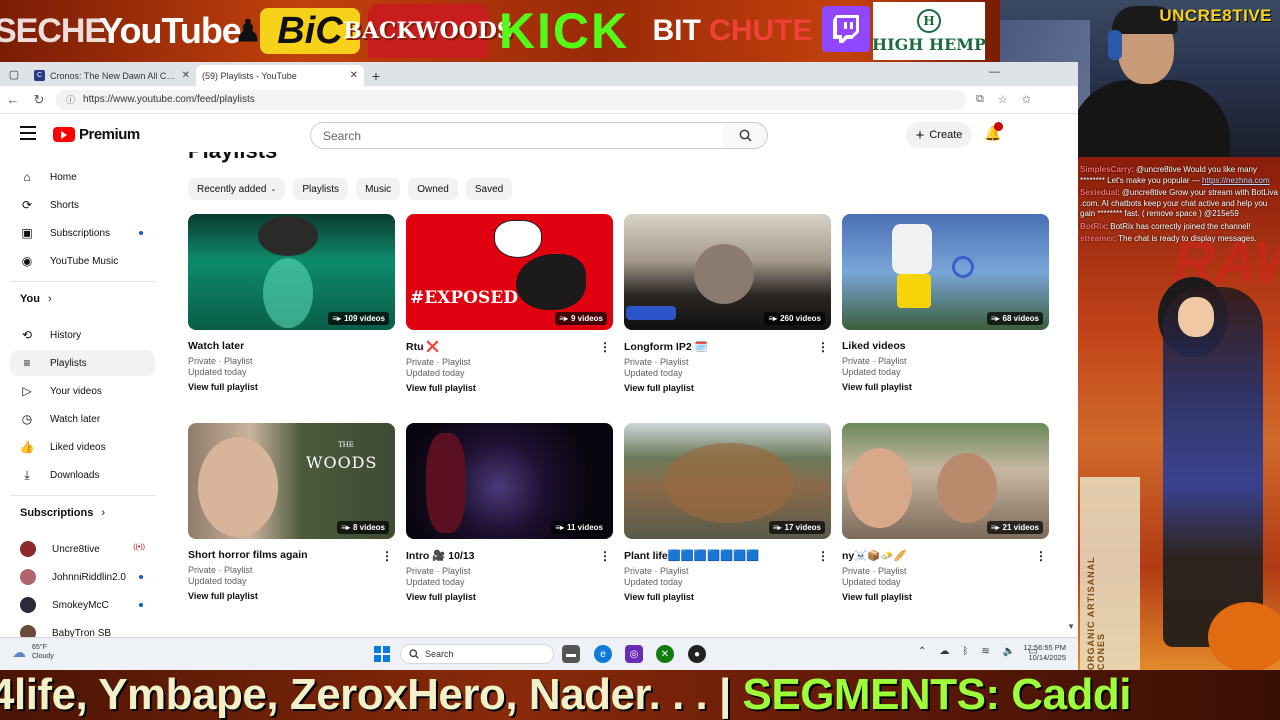 This screenshot has height=720, width=1280. Describe the element at coordinates (719, 346) in the screenshot. I see `playlist-title: Longform IP2 🗓️` at that location.